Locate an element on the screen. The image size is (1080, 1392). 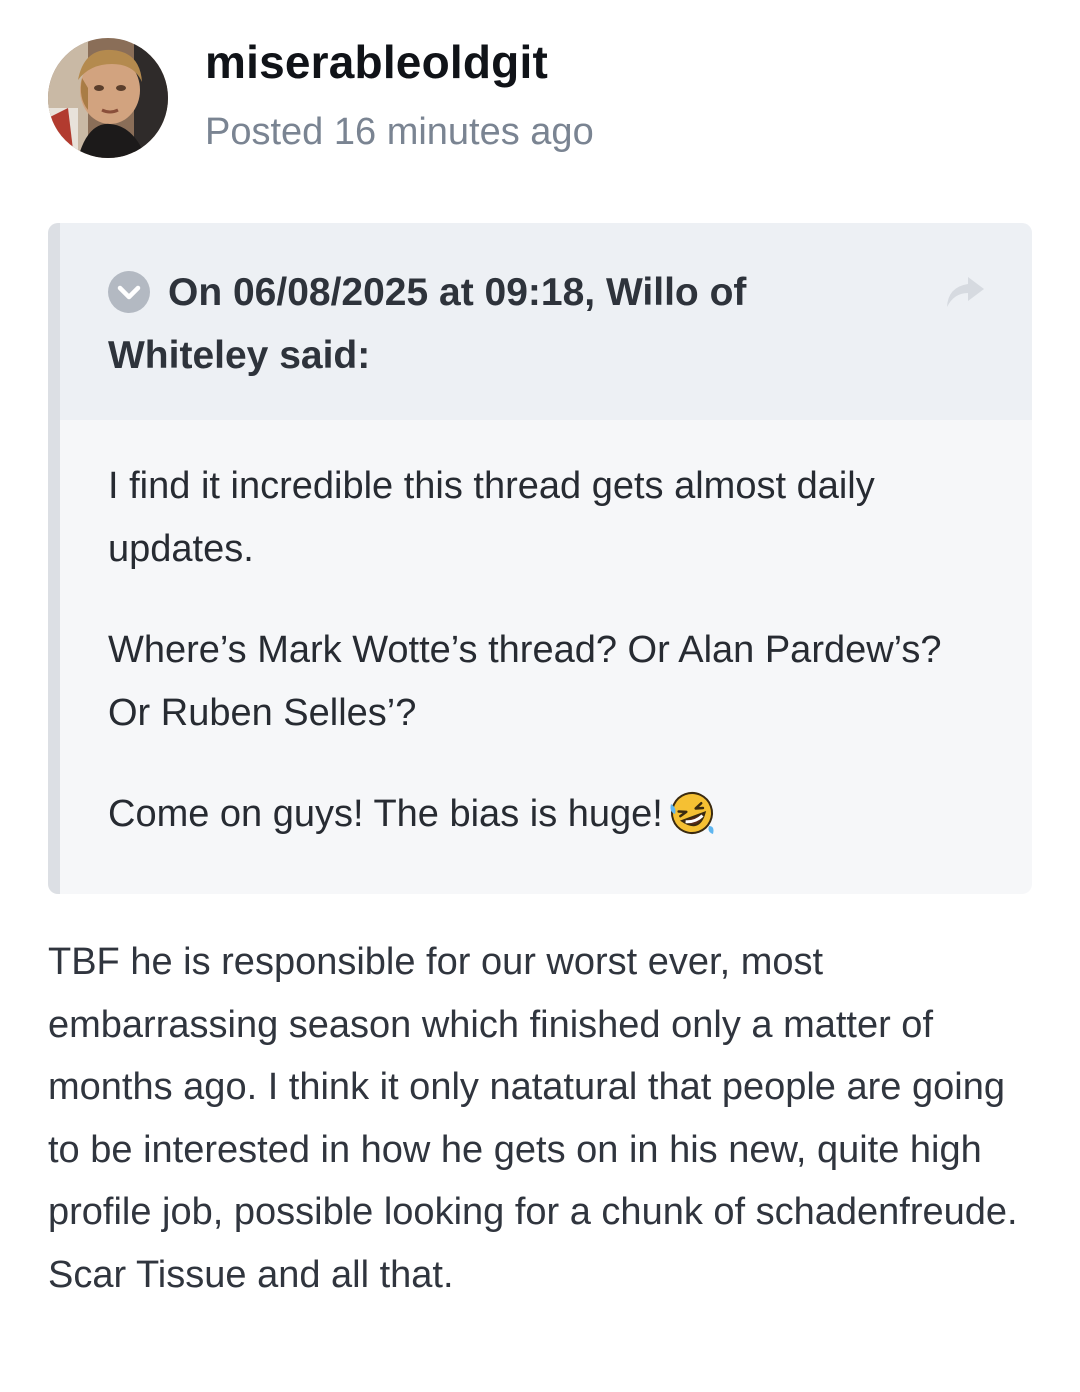
quote-left-bar is located at coordinates (54, 558).